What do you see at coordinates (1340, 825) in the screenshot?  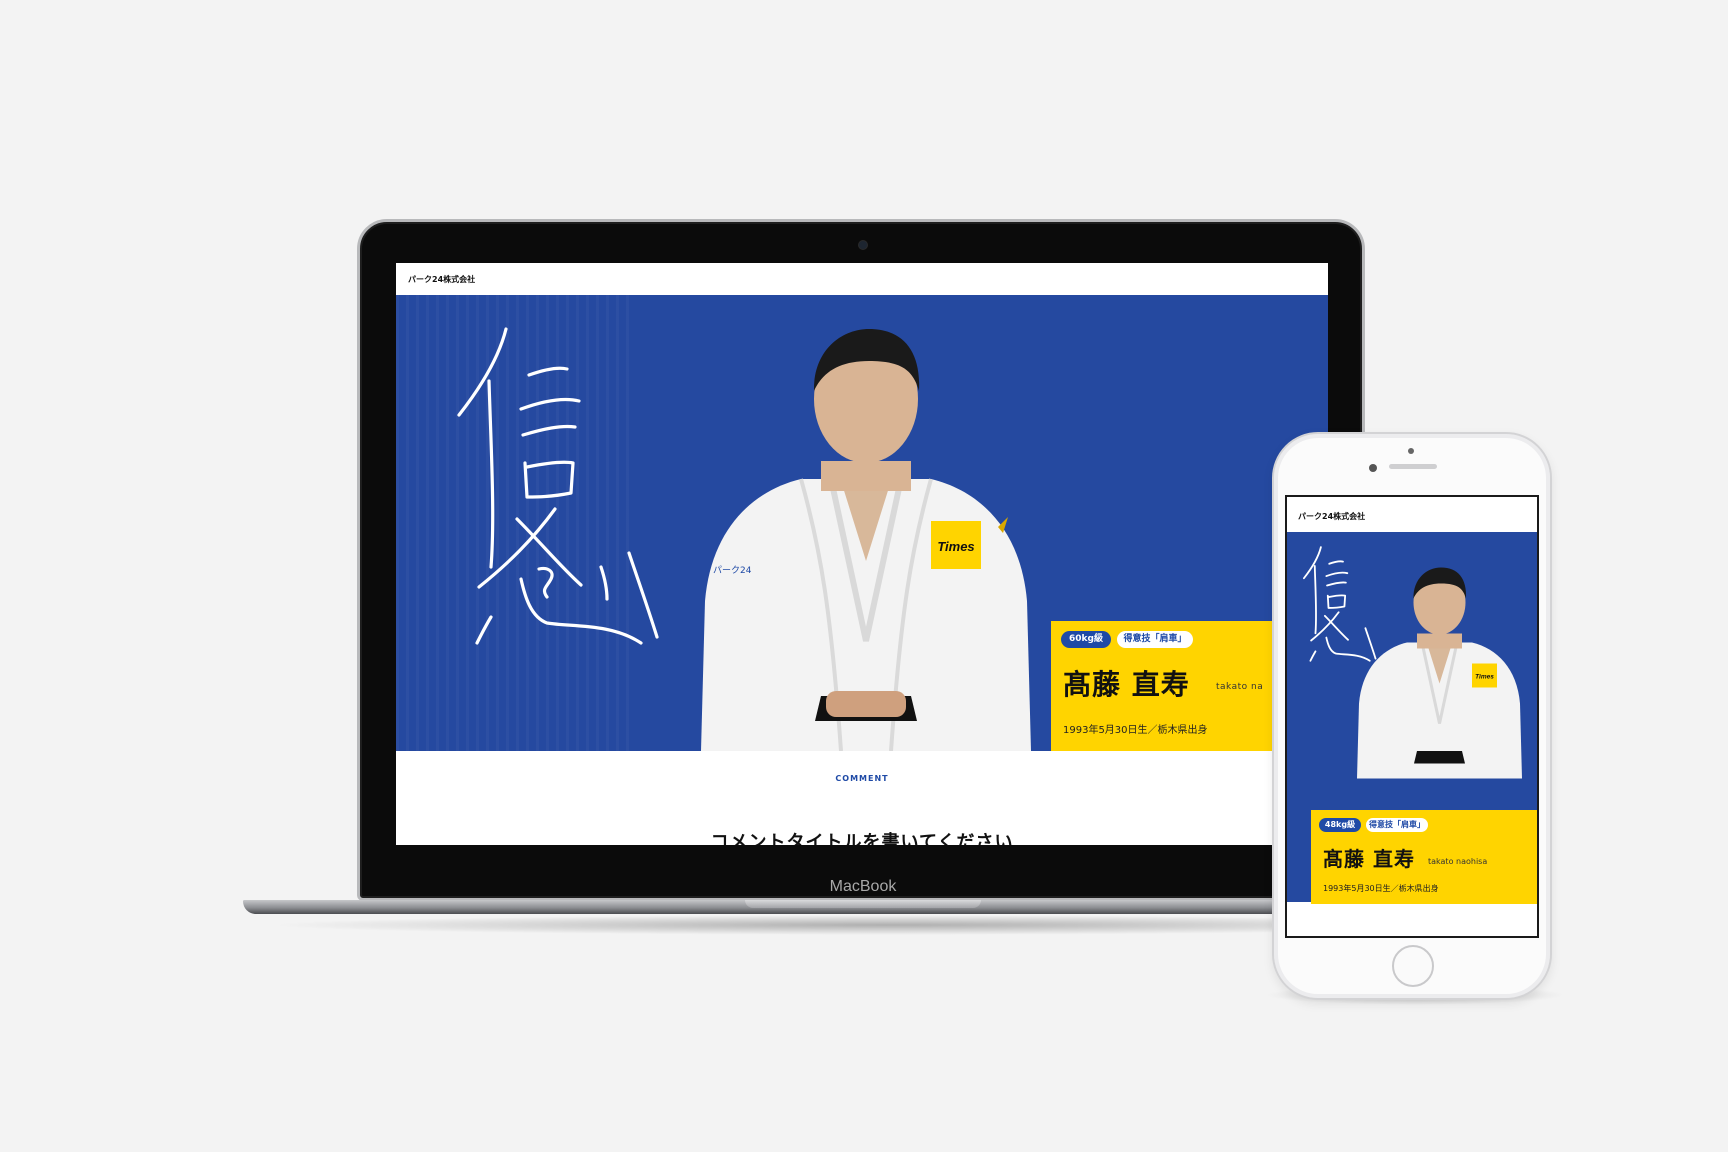 I see `weight-class-badge-mobile: 48kg級` at bounding box center [1340, 825].